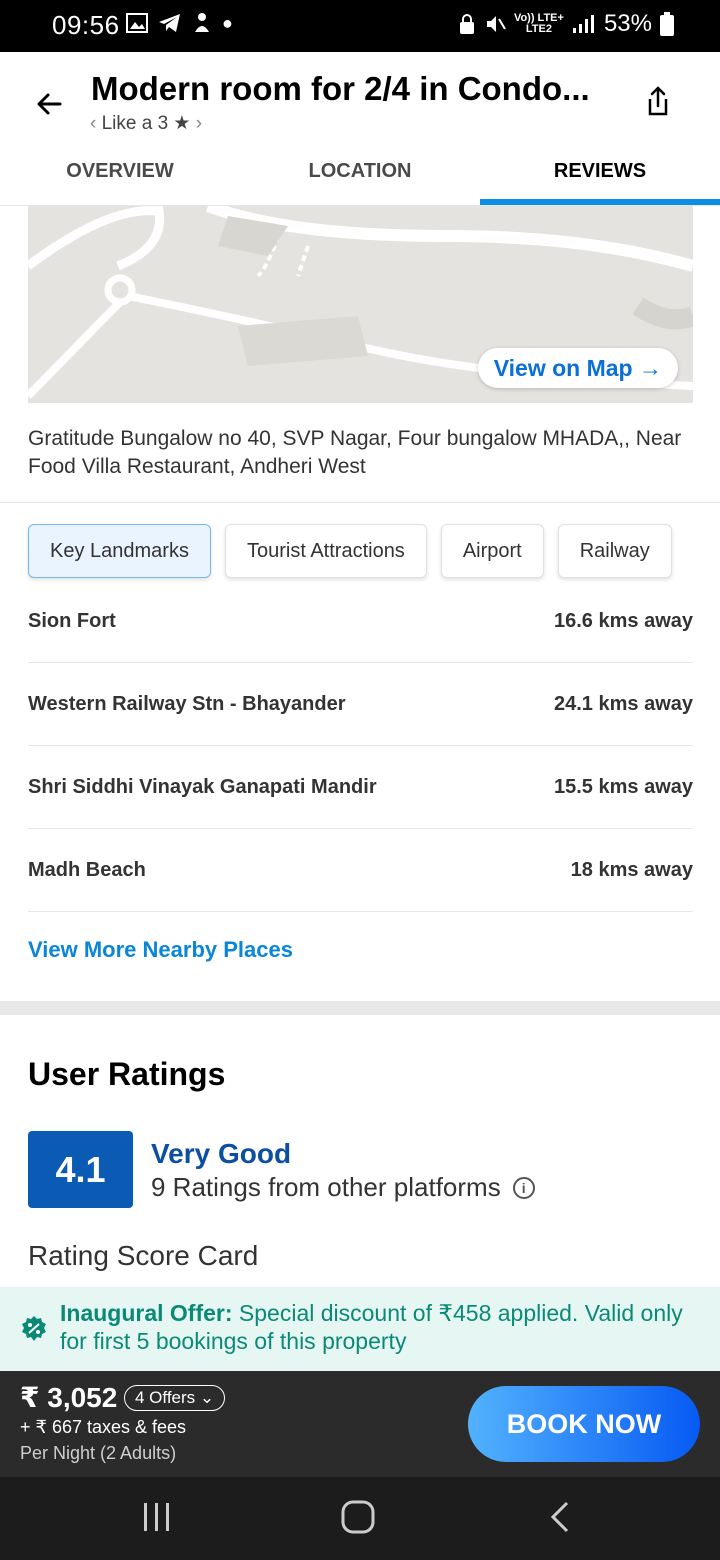 Image resolution: width=720 pixels, height=1560 pixels. I want to click on rating-score-card-heading: Rating Score Card, so click(143, 1255).